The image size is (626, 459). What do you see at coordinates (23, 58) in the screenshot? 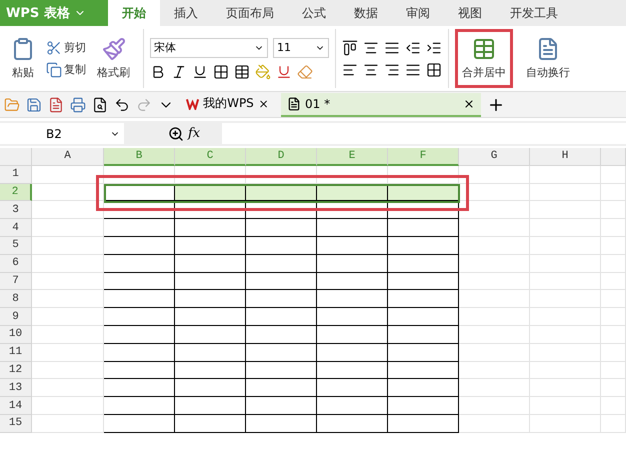
I see `paste-button: 粘贴` at bounding box center [23, 58].